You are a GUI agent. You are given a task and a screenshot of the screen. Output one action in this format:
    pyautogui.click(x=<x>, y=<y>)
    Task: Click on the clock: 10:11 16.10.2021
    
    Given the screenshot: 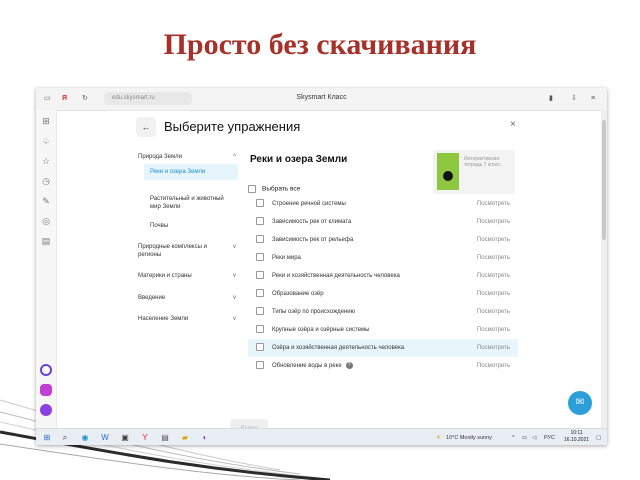 What is the action you would take?
    pyautogui.click(x=576, y=437)
    